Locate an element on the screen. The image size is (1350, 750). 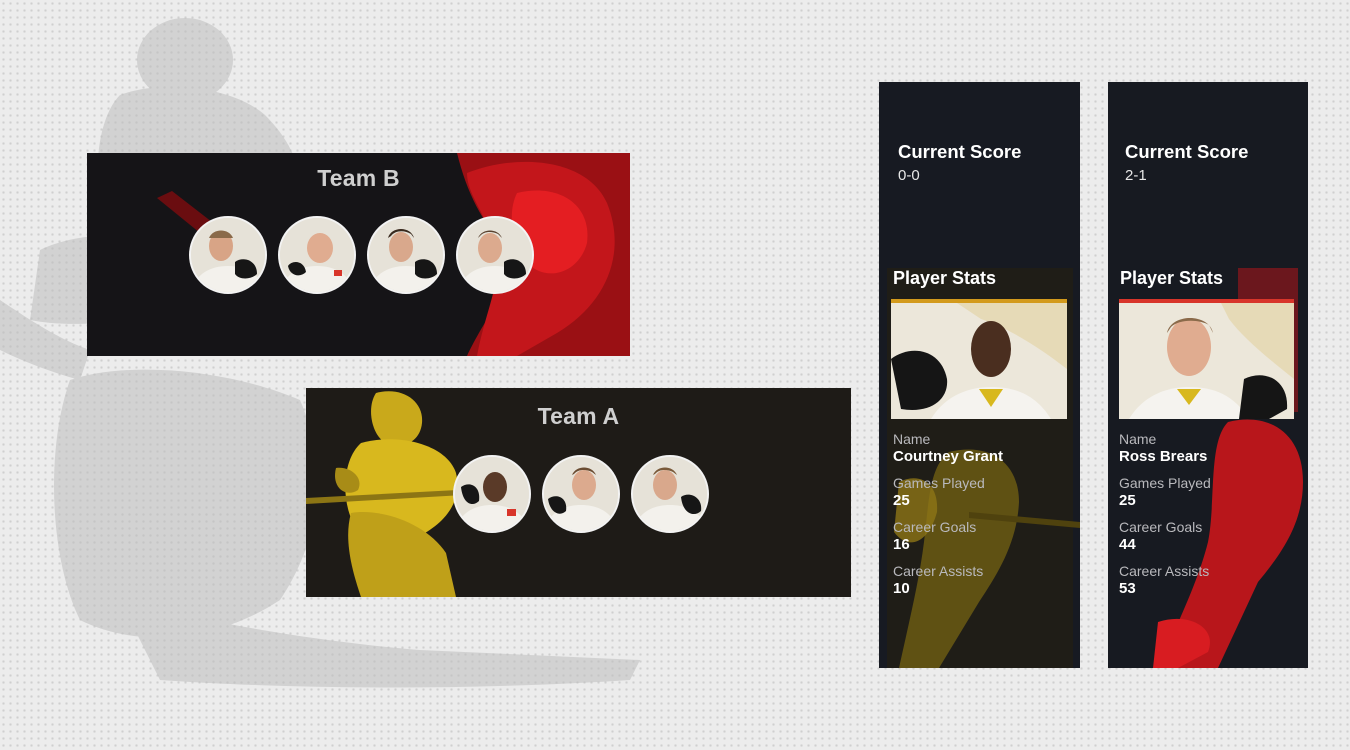
team-a-title: Team A is located at coordinates (578, 416).